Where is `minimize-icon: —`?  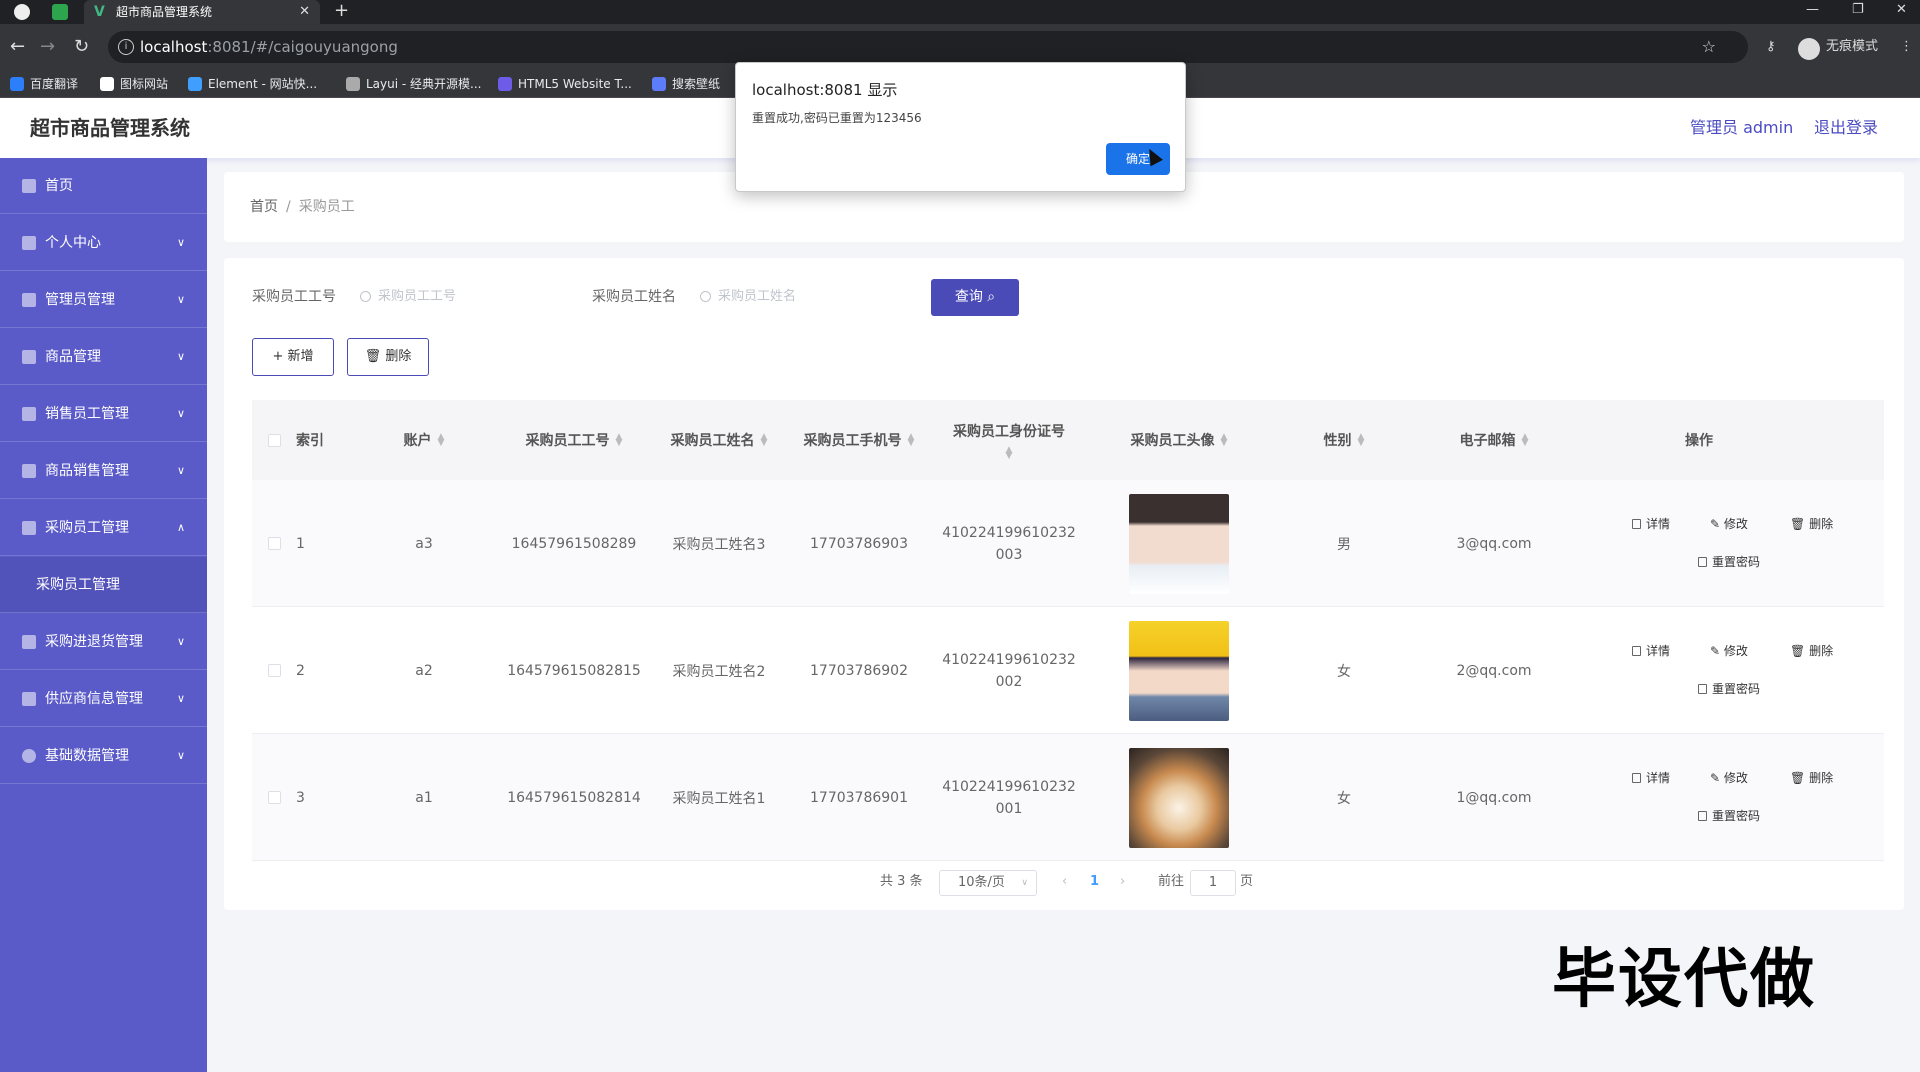
minimize-icon: — is located at coordinates (1812, 10).